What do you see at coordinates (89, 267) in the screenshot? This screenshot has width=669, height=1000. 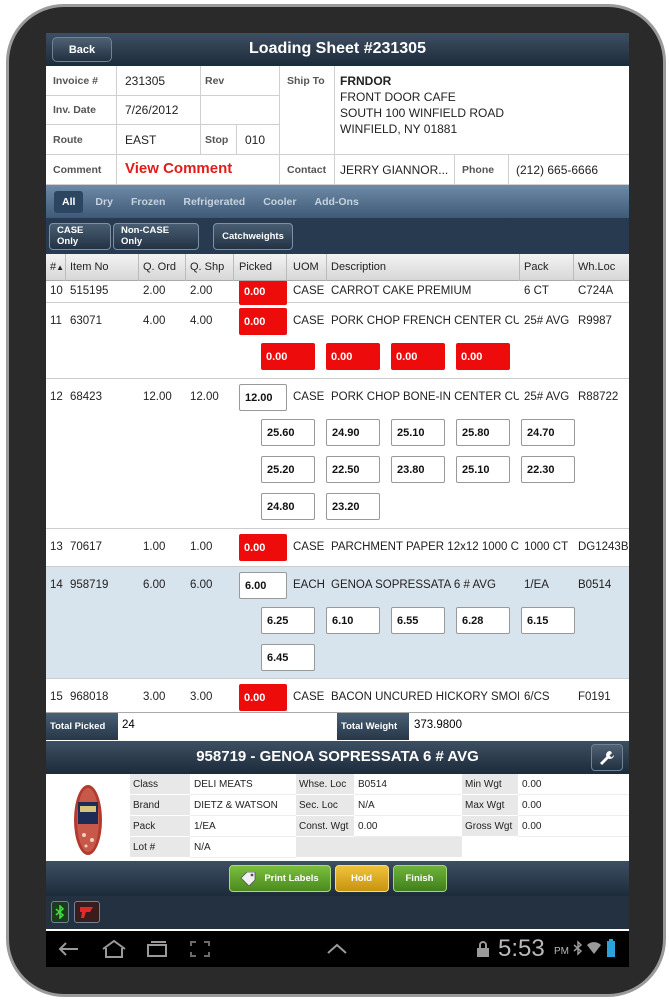 I see `col-item-no: Item No` at bounding box center [89, 267].